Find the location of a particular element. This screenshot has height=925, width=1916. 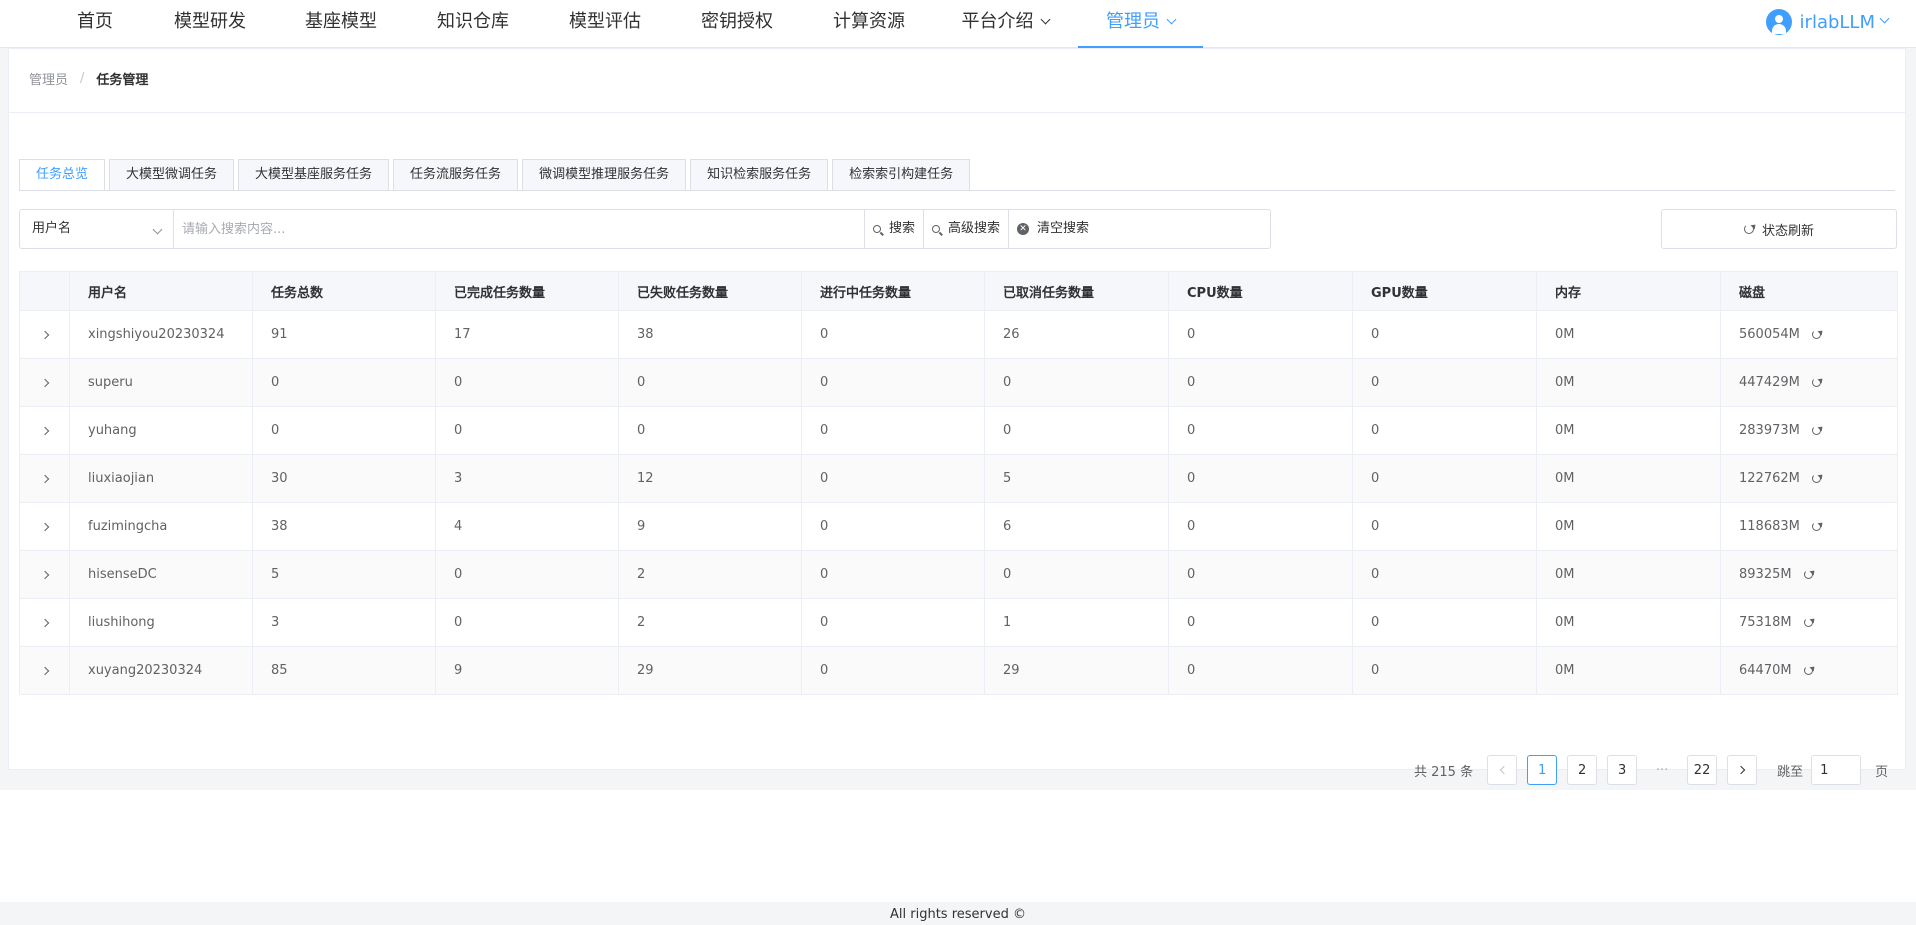

nav-admin-label: 管理员 is located at coordinates (1133, 21).